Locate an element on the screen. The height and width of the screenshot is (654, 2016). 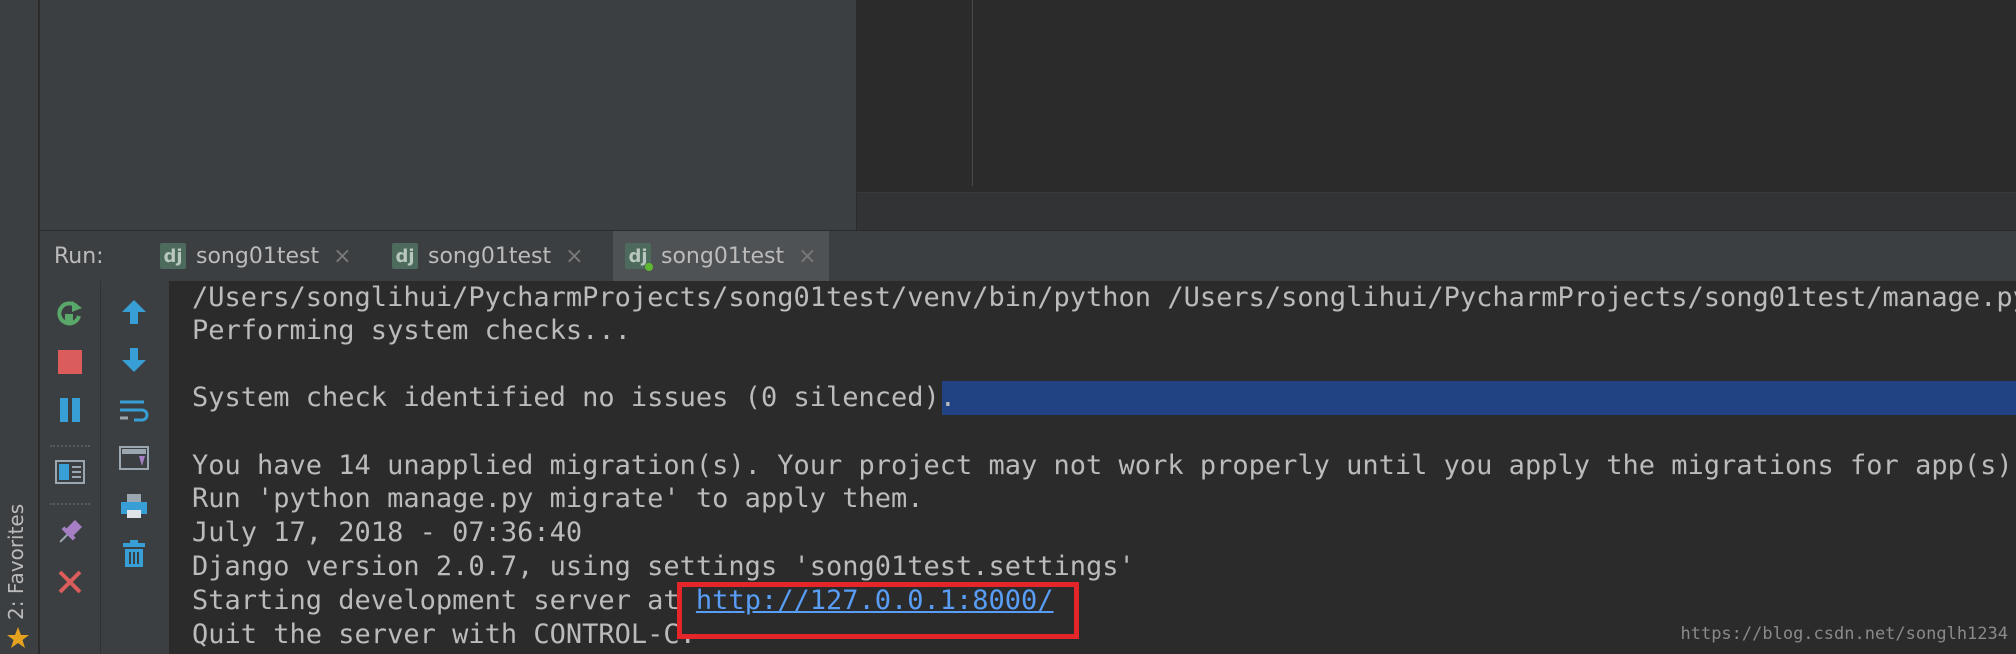
run-tab-3: dj song01test × is located at coordinates (721, 256).